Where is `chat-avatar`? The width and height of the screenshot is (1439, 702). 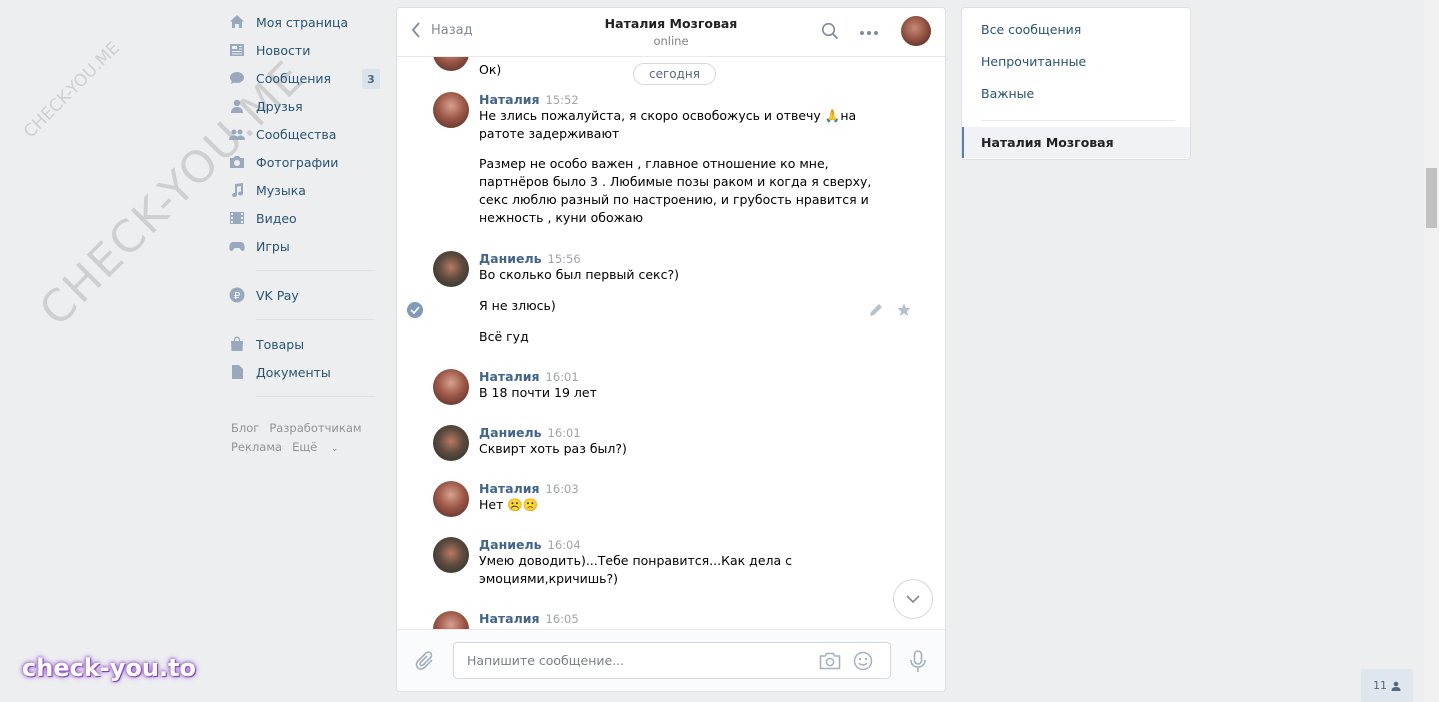
chat-avatar is located at coordinates (916, 31).